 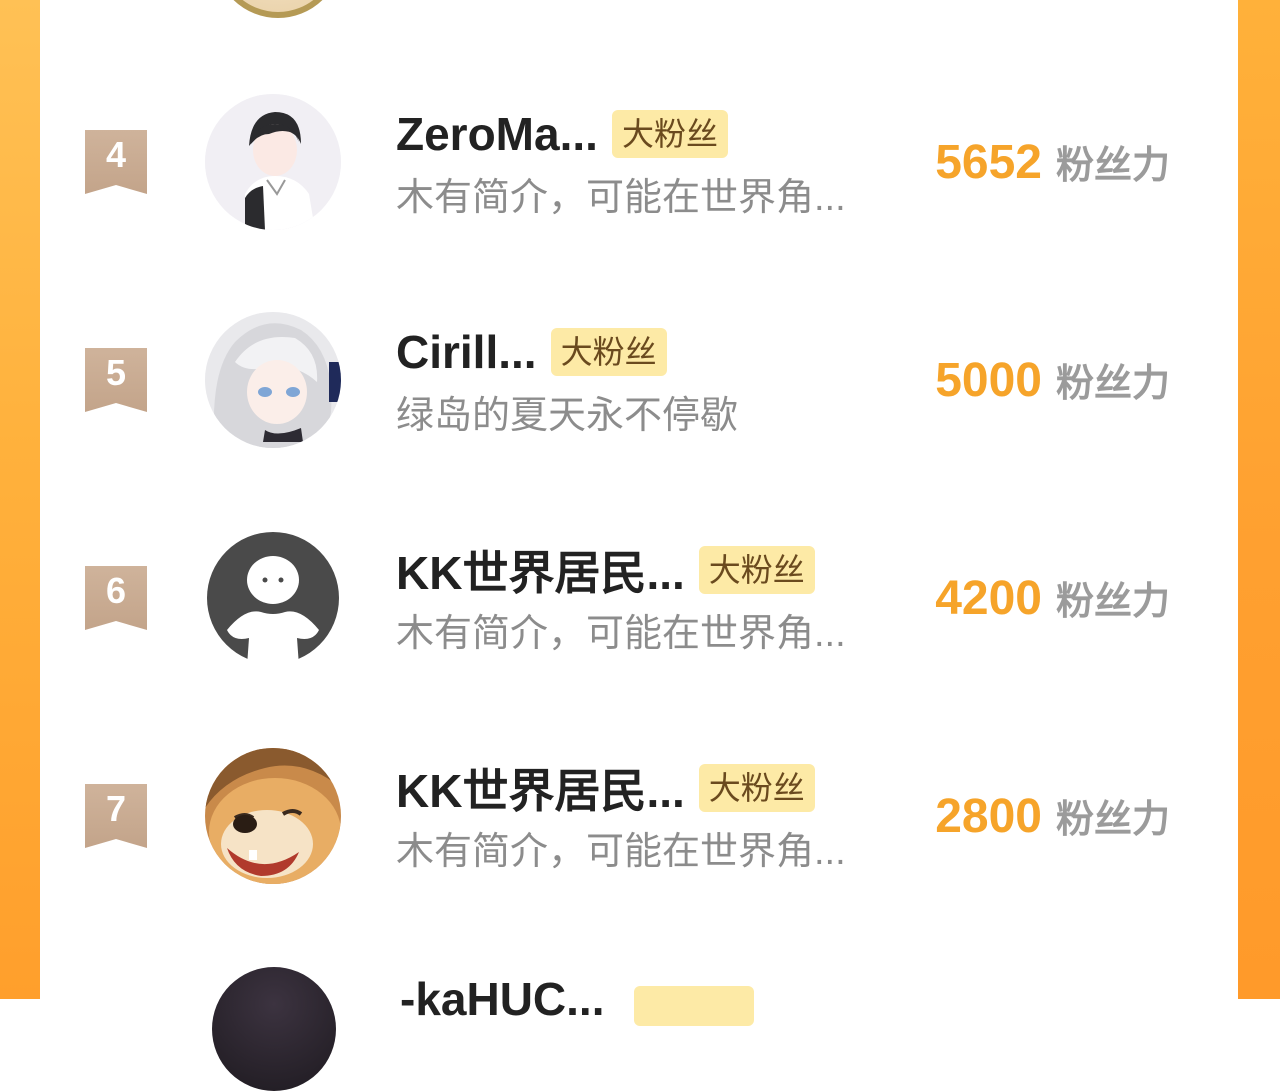 I want to click on fan-power-score: 5652 粉丝力, so click(x=1052, y=162).